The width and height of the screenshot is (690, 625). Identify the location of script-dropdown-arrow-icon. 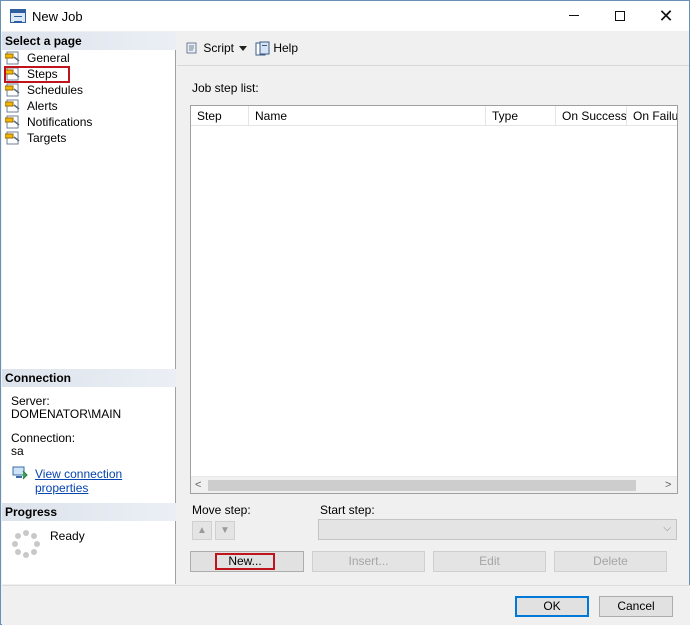
(243, 48).